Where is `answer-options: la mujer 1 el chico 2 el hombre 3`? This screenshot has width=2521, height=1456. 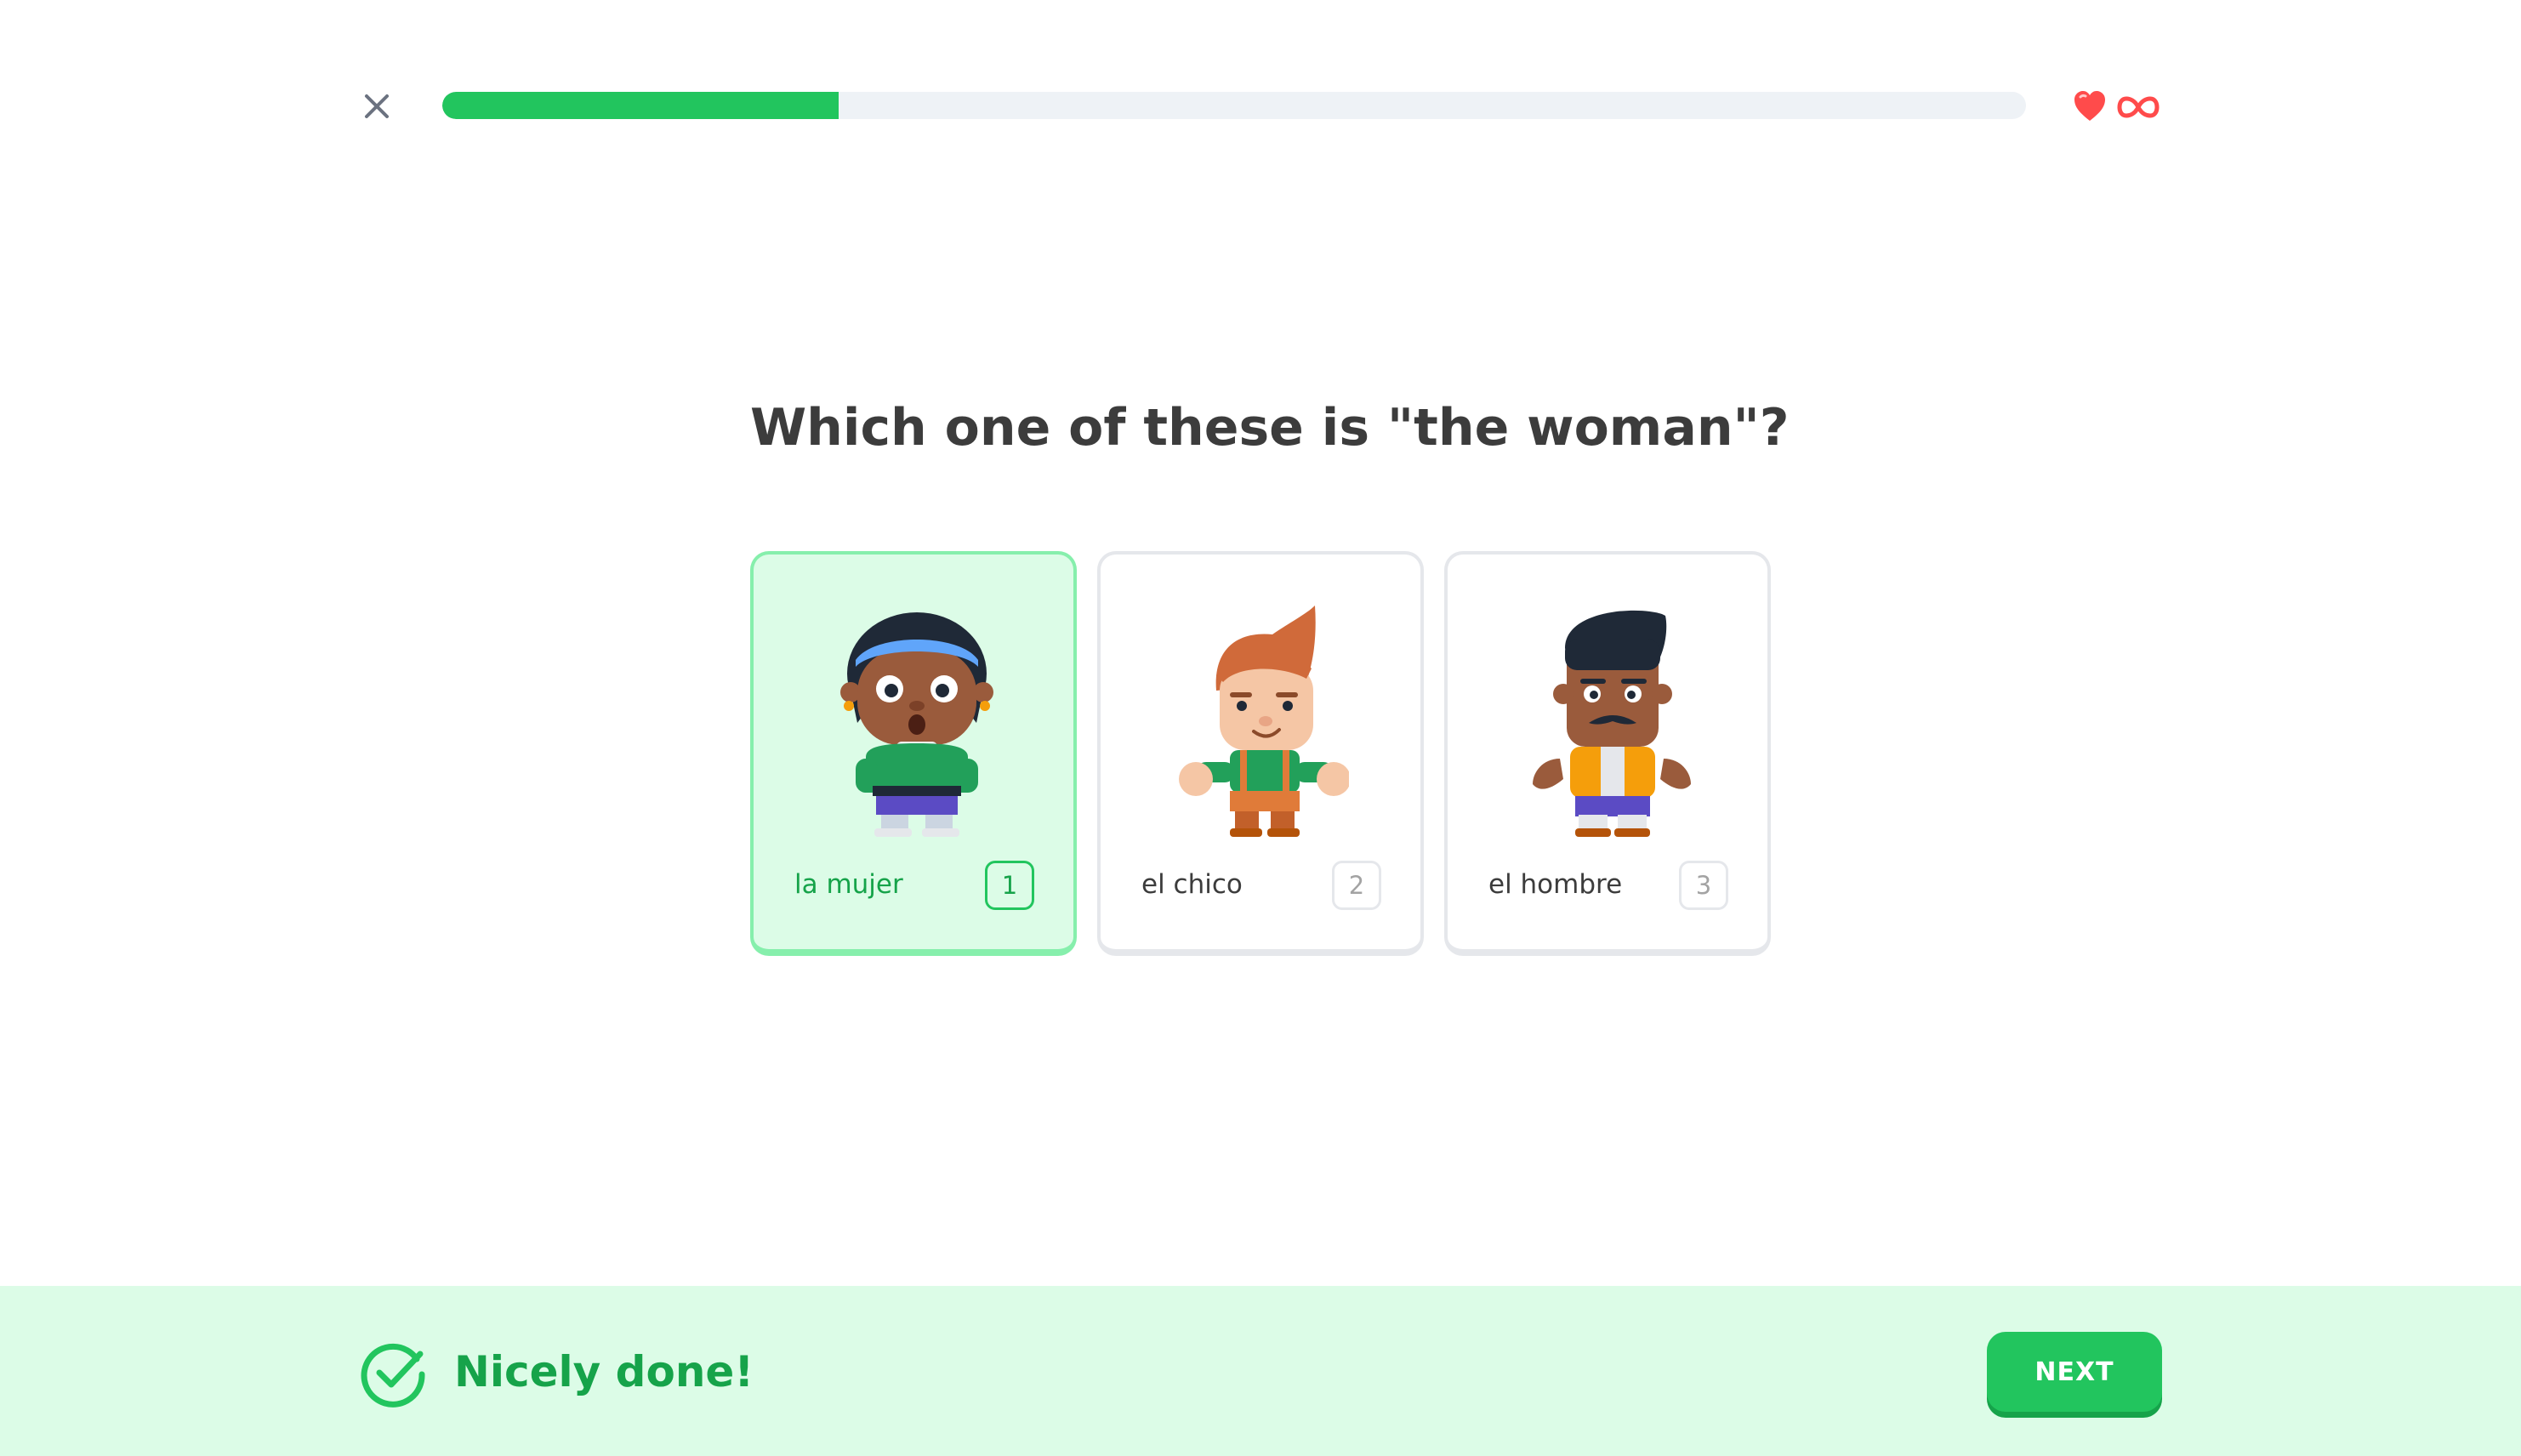 answer-options: la mujer 1 el chico 2 el hombre 3 is located at coordinates (1260, 757).